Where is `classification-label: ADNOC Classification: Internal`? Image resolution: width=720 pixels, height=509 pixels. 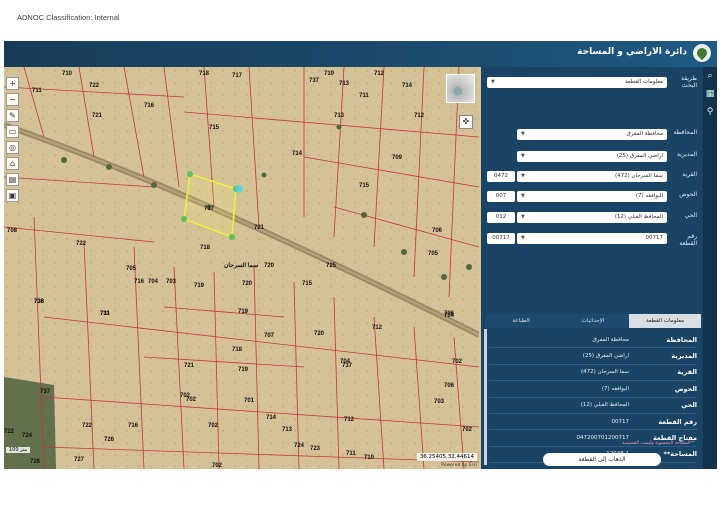 classification-label: ADNOC Classification: Internal is located at coordinates (68, 17).